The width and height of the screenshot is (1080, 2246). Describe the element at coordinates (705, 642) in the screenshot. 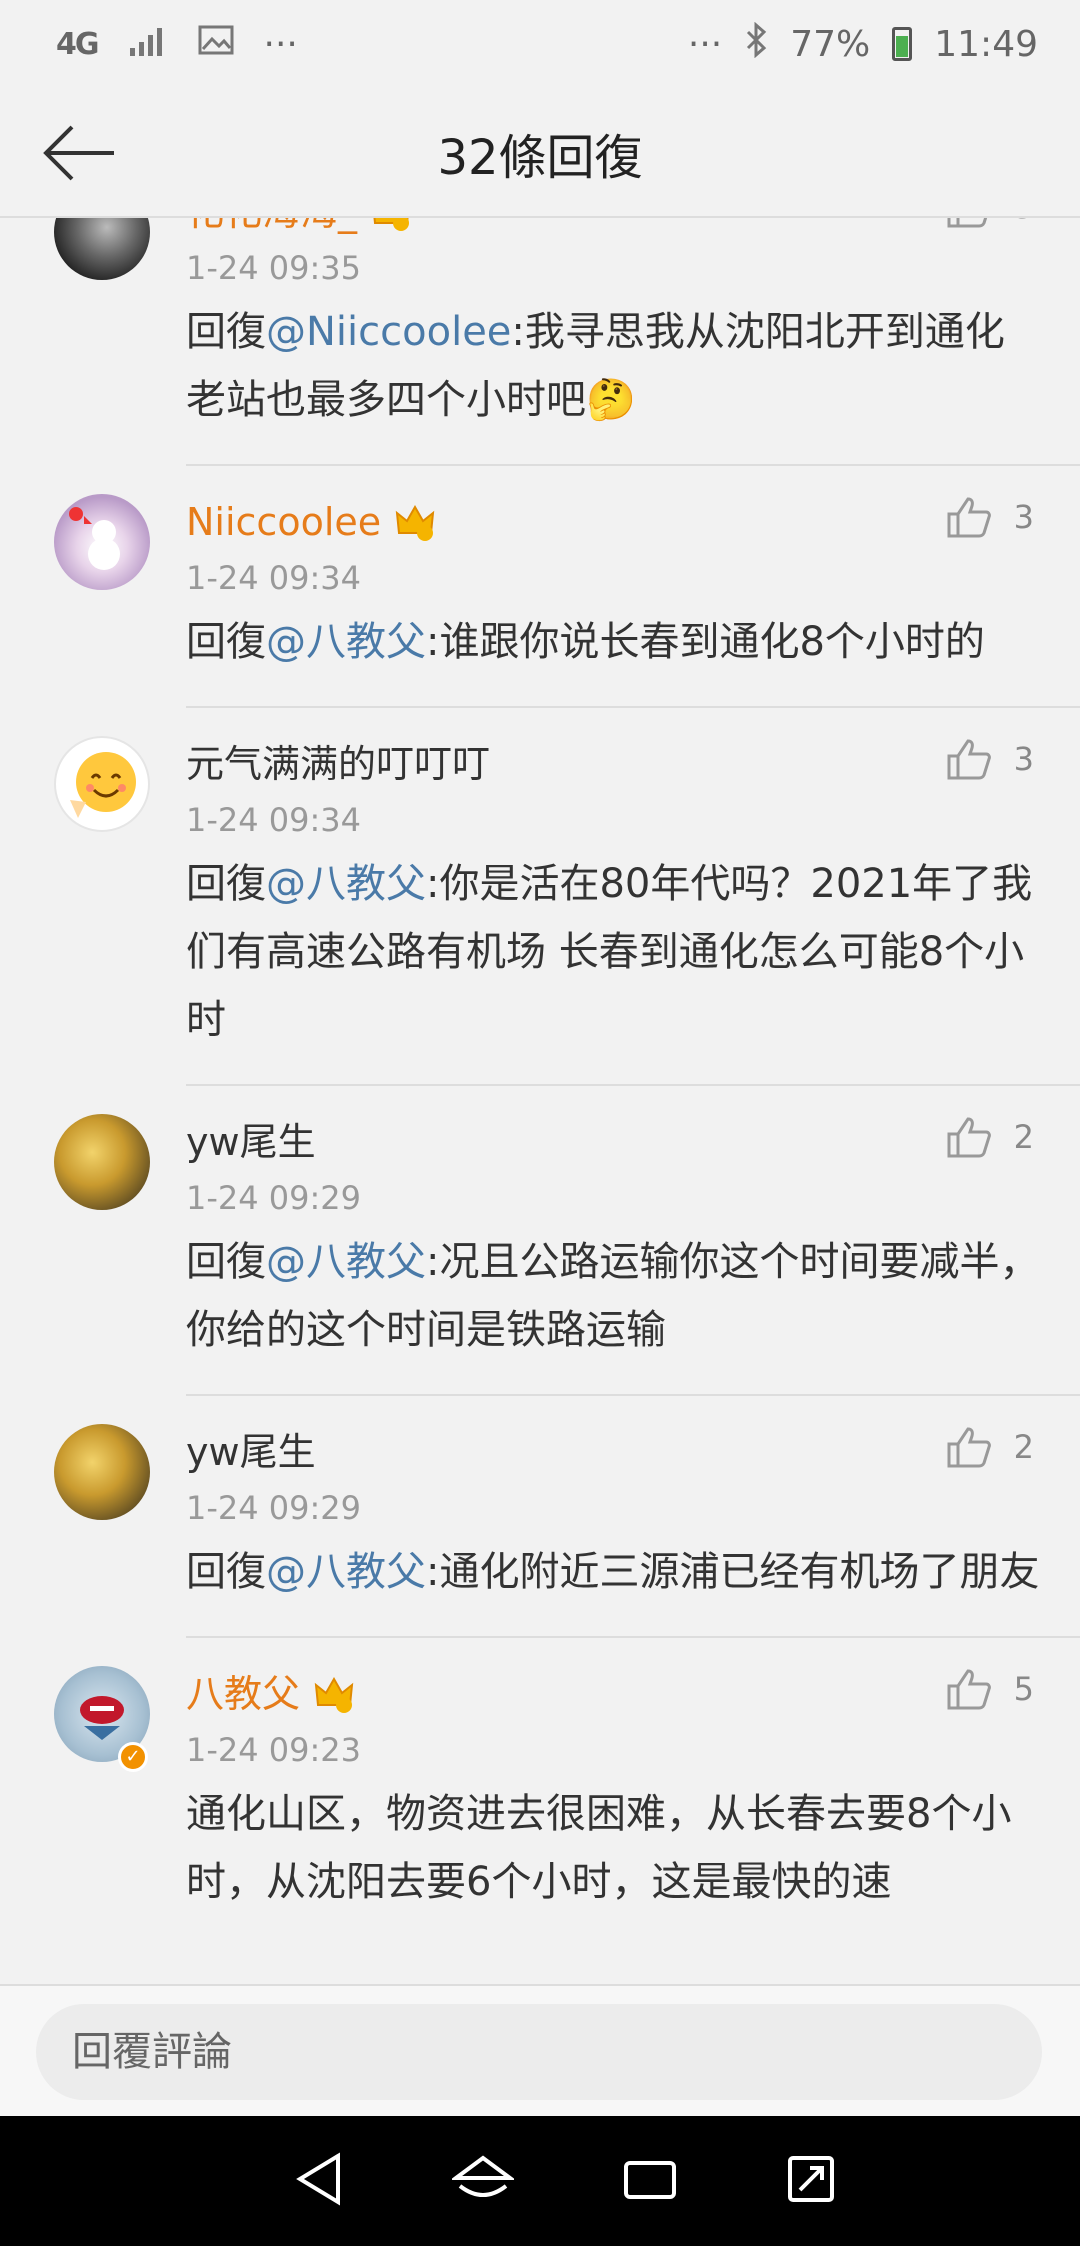

I see `comment-body: :谁跟你说长春到通化8个小时的` at that location.